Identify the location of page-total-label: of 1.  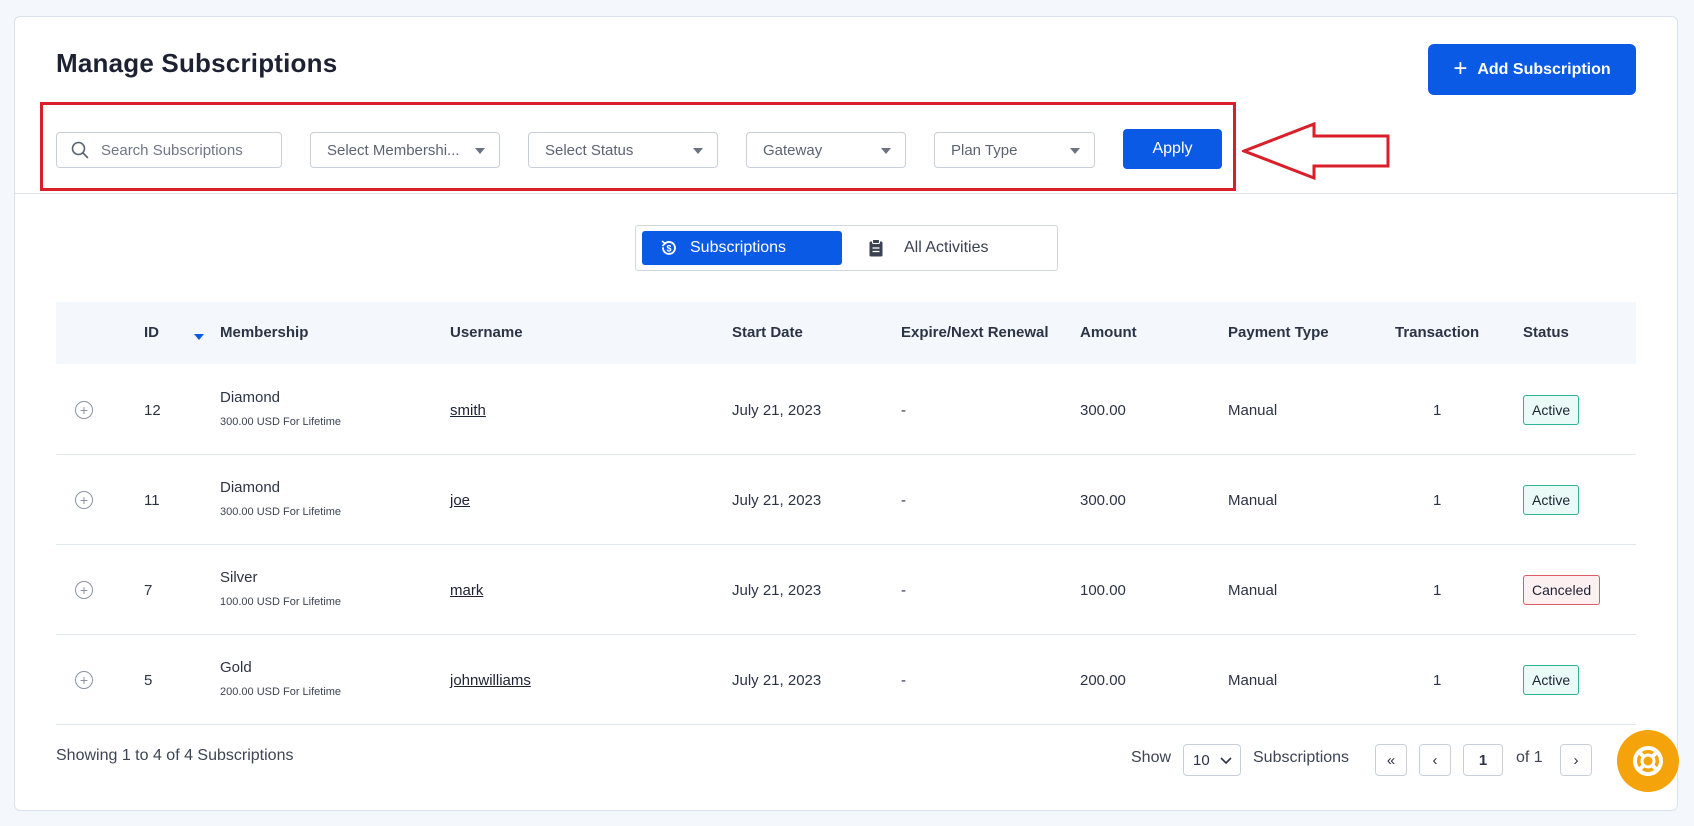
(1529, 757).